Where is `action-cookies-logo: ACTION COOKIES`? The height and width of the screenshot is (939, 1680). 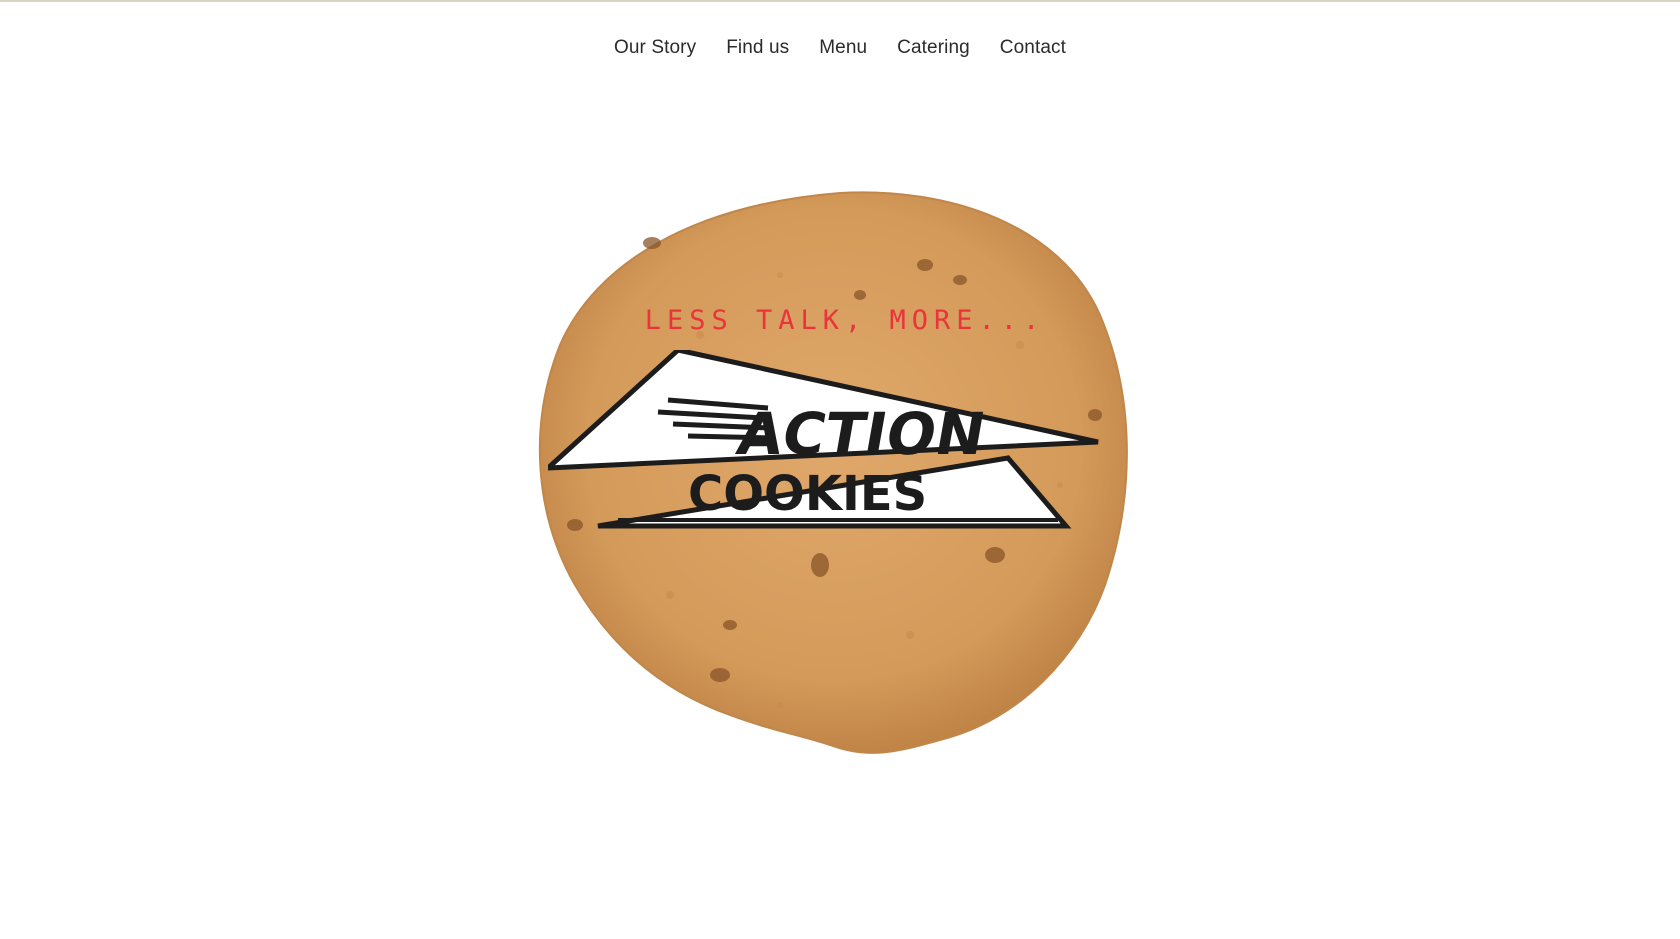 action-cookies-logo: ACTION COOKIES is located at coordinates (828, 442).